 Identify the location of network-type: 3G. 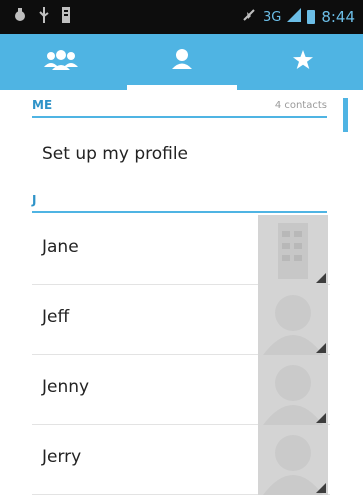
(272, 17).